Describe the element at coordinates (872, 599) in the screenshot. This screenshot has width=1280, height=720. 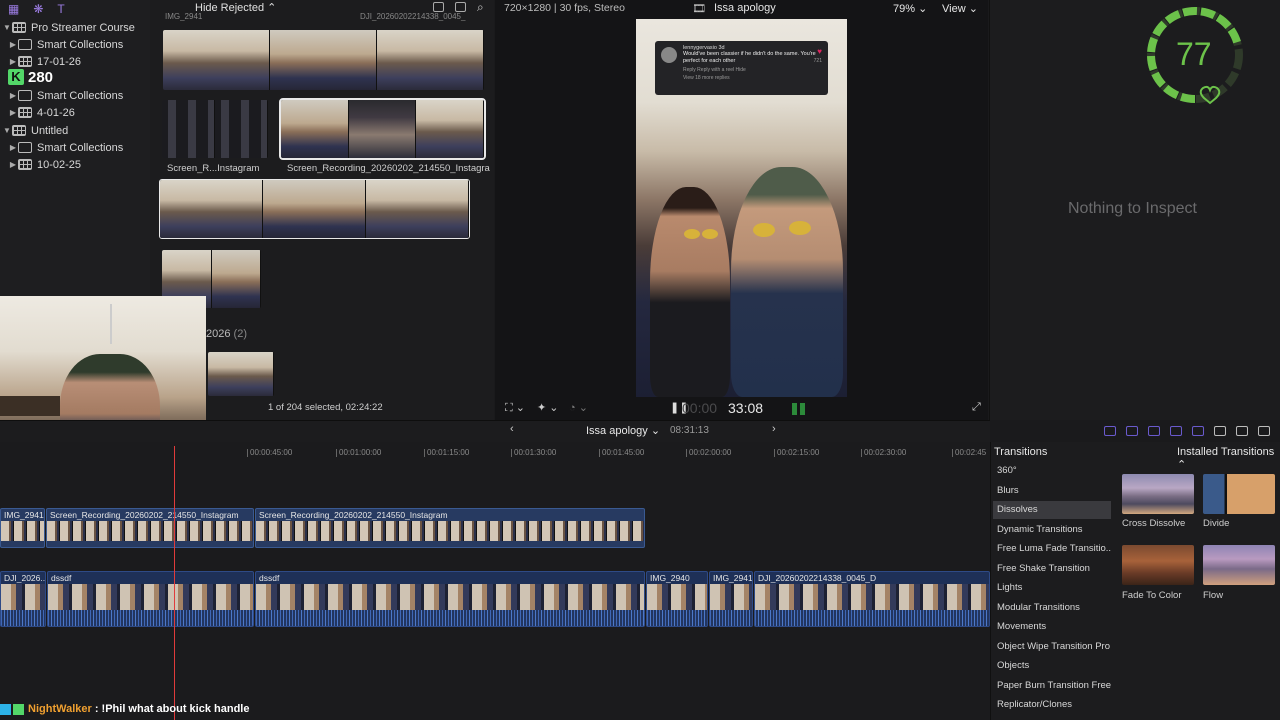
I see `timeline-clip: DJI_20260202214338_0045_D` at that location.